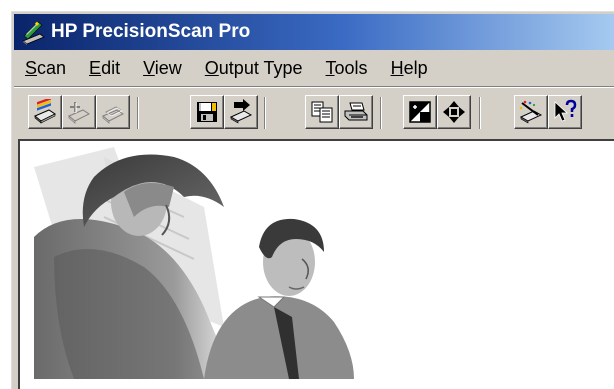 This screenshot has width=614, height=389. I want to click on save-icon, so click(207, 112).